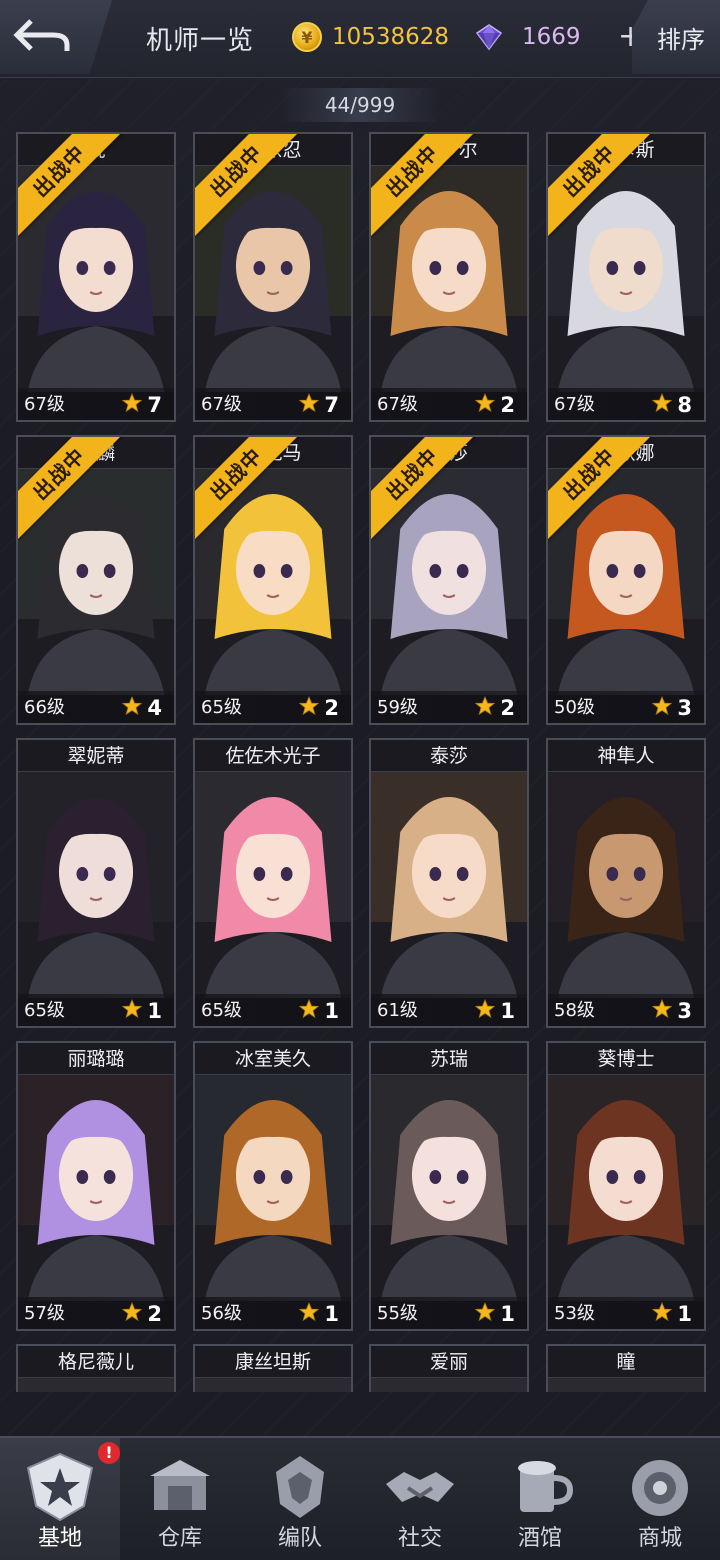  What do you see at coordinates (684, 405) in the screenshot?
I see `pilot-star-count: 8` at bounding box center [684, 405].